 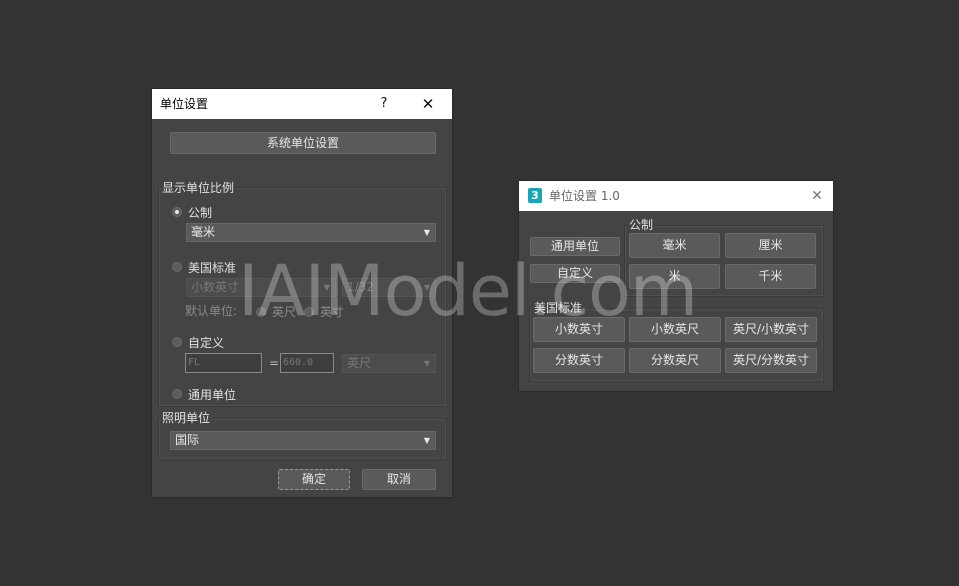 I want to click on default-unit-label: 默认单位:, so click(x=211, y=311).